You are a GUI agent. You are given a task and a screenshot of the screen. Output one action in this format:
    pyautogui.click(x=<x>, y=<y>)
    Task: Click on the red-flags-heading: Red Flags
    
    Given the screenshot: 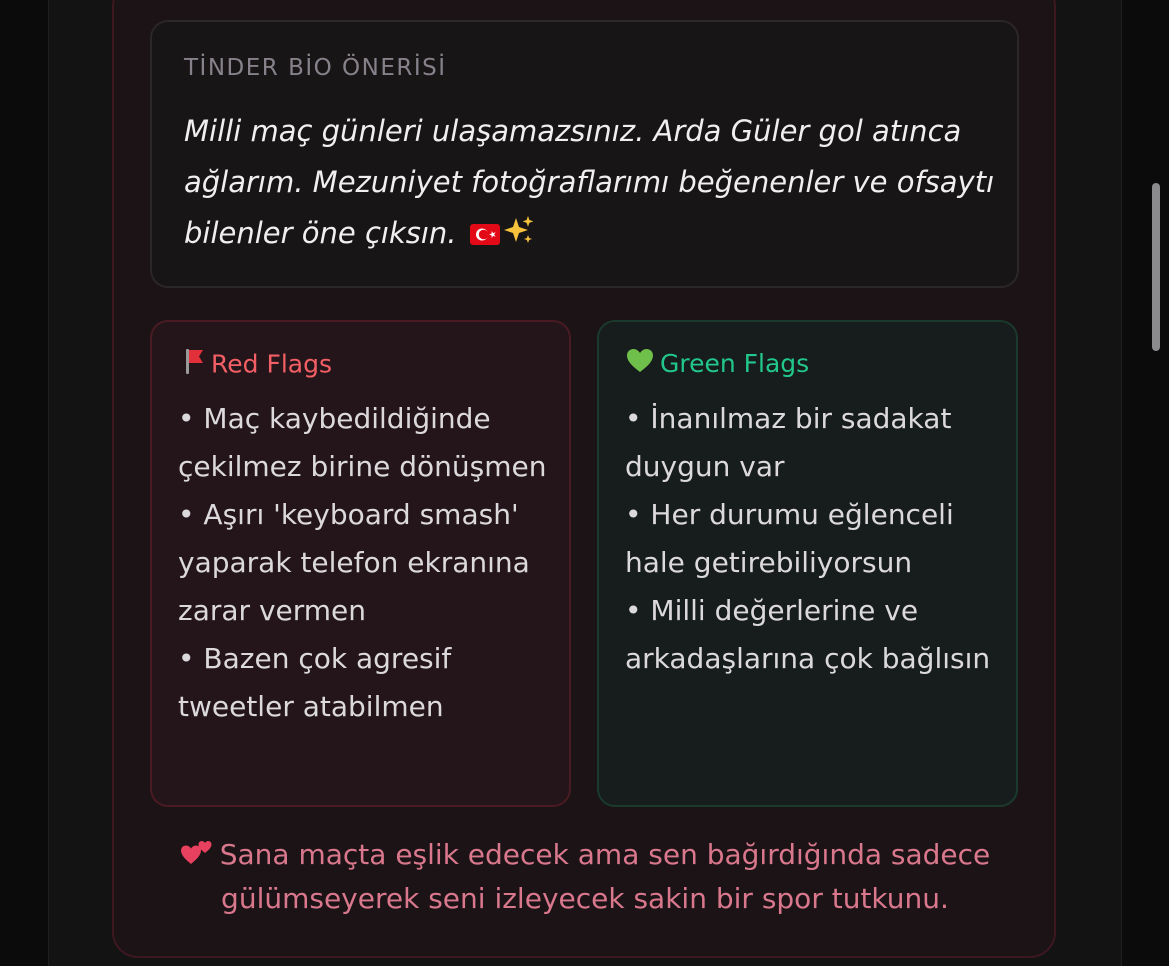 What is the action you would take?
    pyautogui.click(x=257, y=364)
    